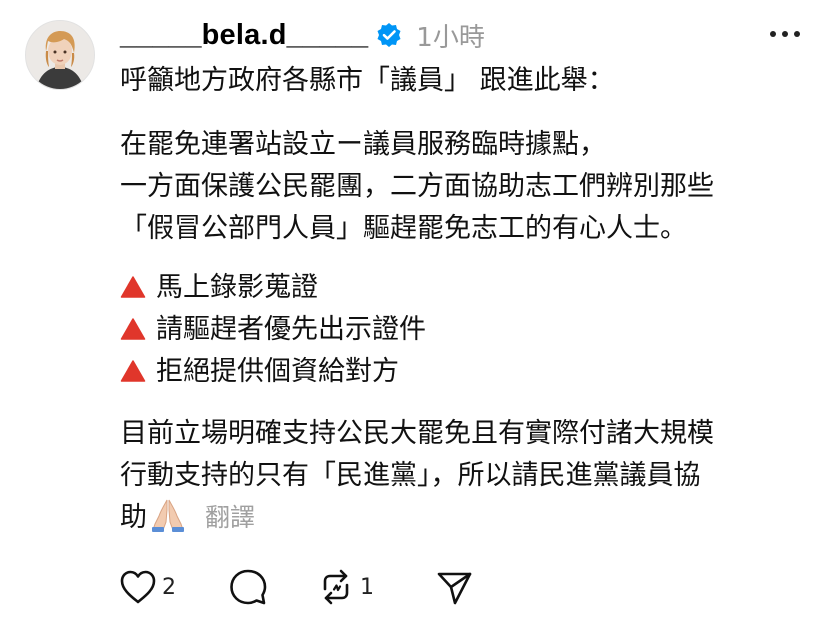 Image resolution: width=828 pixels, height=629 pixels. I want to click on post-header: _____bela.d_____ 1小時, so click(302, 35).